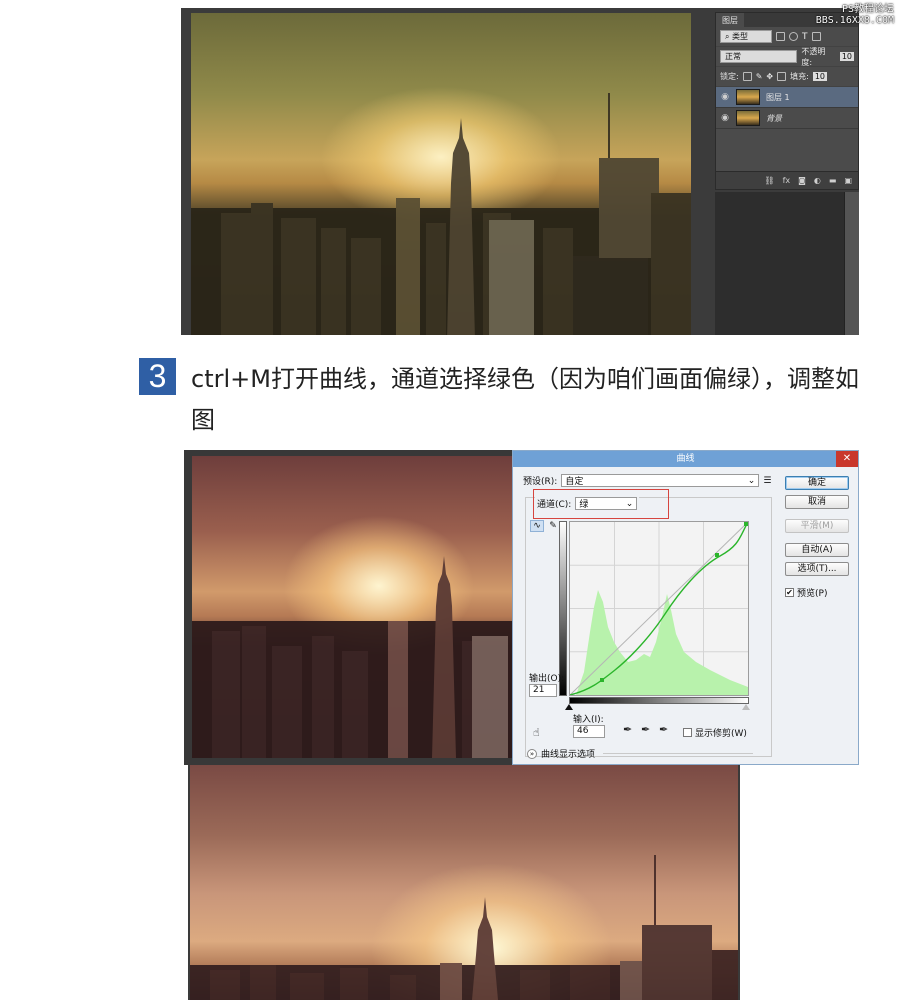 The image size is (900, 1000). What do you see at coordinates (802, 180) in the screenshot?
I see `mask-icon: ◙` at bounding box center [802, 180].